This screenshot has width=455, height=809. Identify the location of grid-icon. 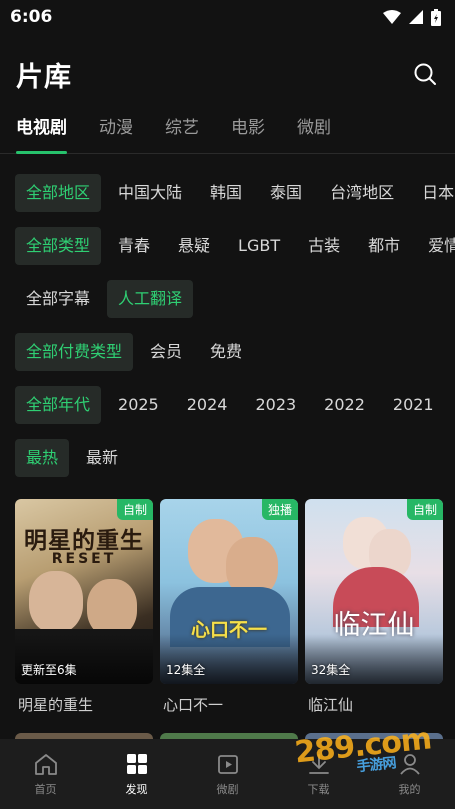
(136, 764).